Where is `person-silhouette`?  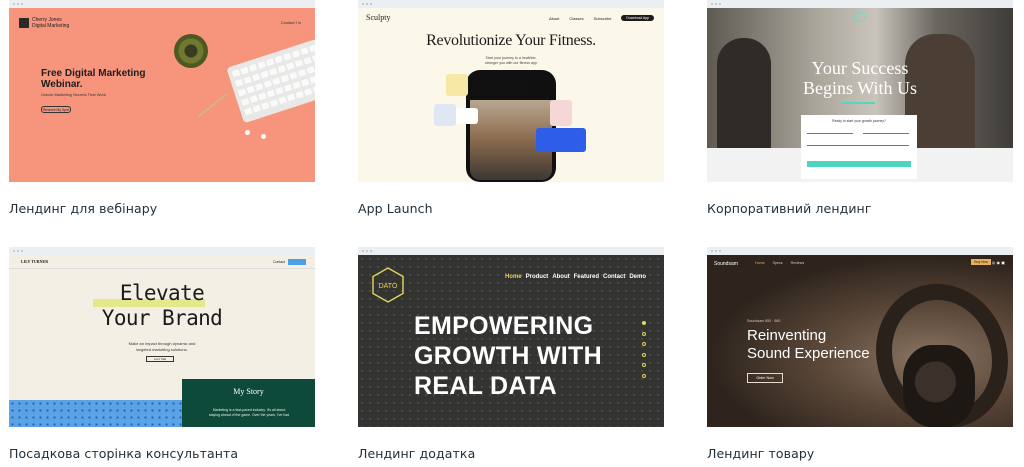 person-silhouette is located at coordinates (744, 98).